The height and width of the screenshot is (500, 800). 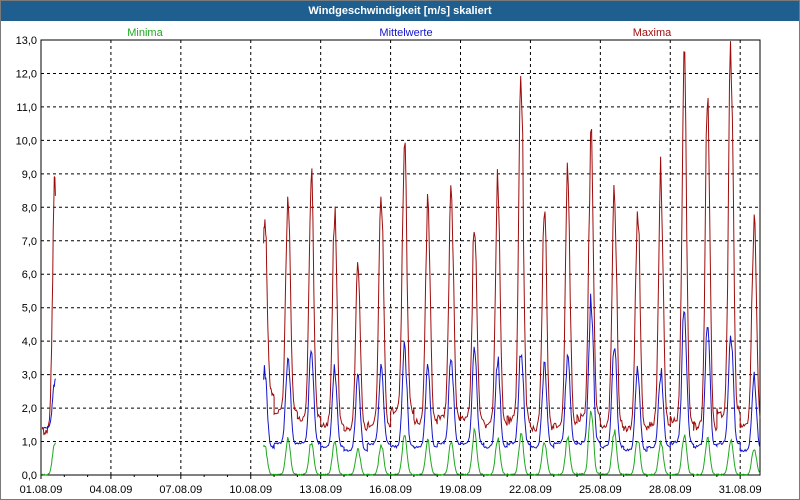 What do you see at coordinates (460, 490) in the screenshot?
I see `x-tick-label: 19.08.09` at bounding box center [460, 490].